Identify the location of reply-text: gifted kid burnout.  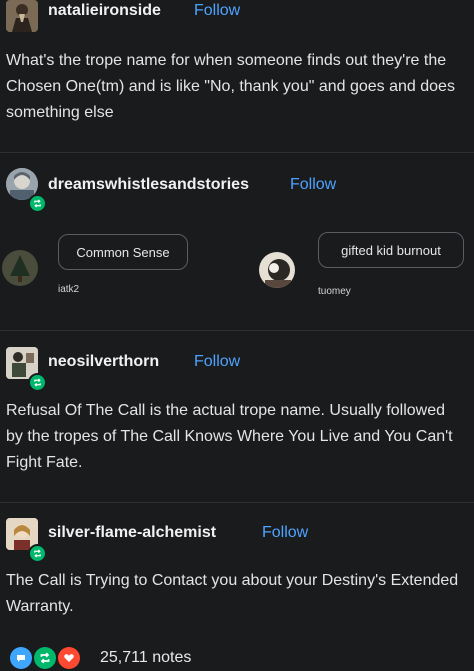
(391, 250).